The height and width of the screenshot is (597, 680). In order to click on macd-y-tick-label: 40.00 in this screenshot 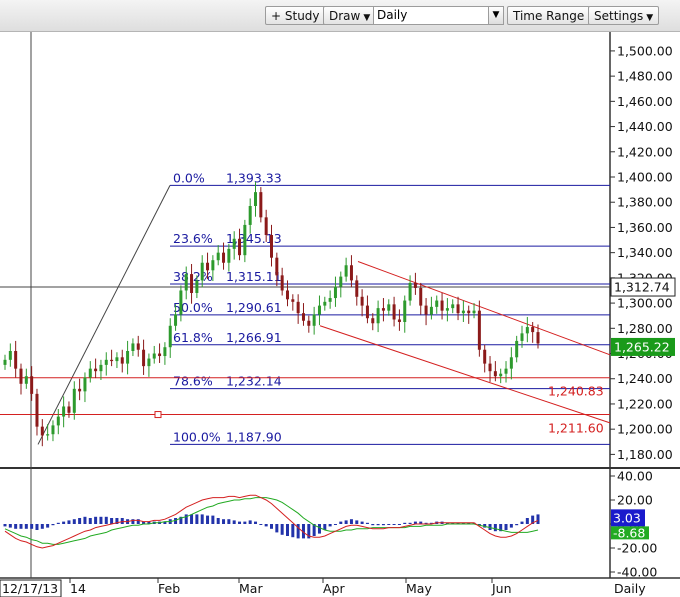, I will do `click(635, 476)`.